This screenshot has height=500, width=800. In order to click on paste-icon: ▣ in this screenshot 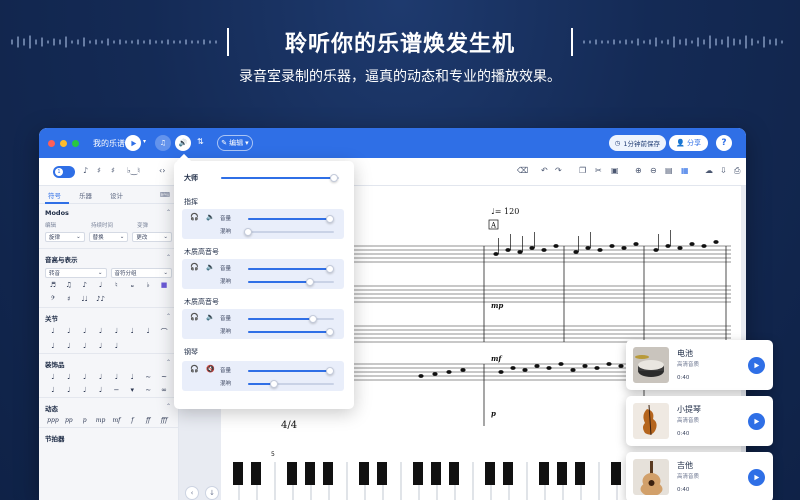, I will do `click(615, 170)`.